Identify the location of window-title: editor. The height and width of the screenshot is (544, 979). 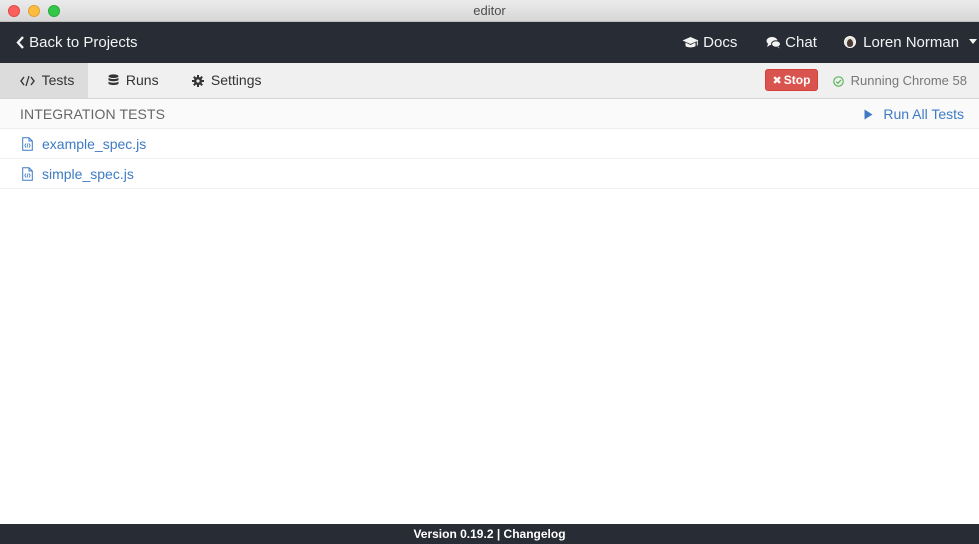
(489, 10).